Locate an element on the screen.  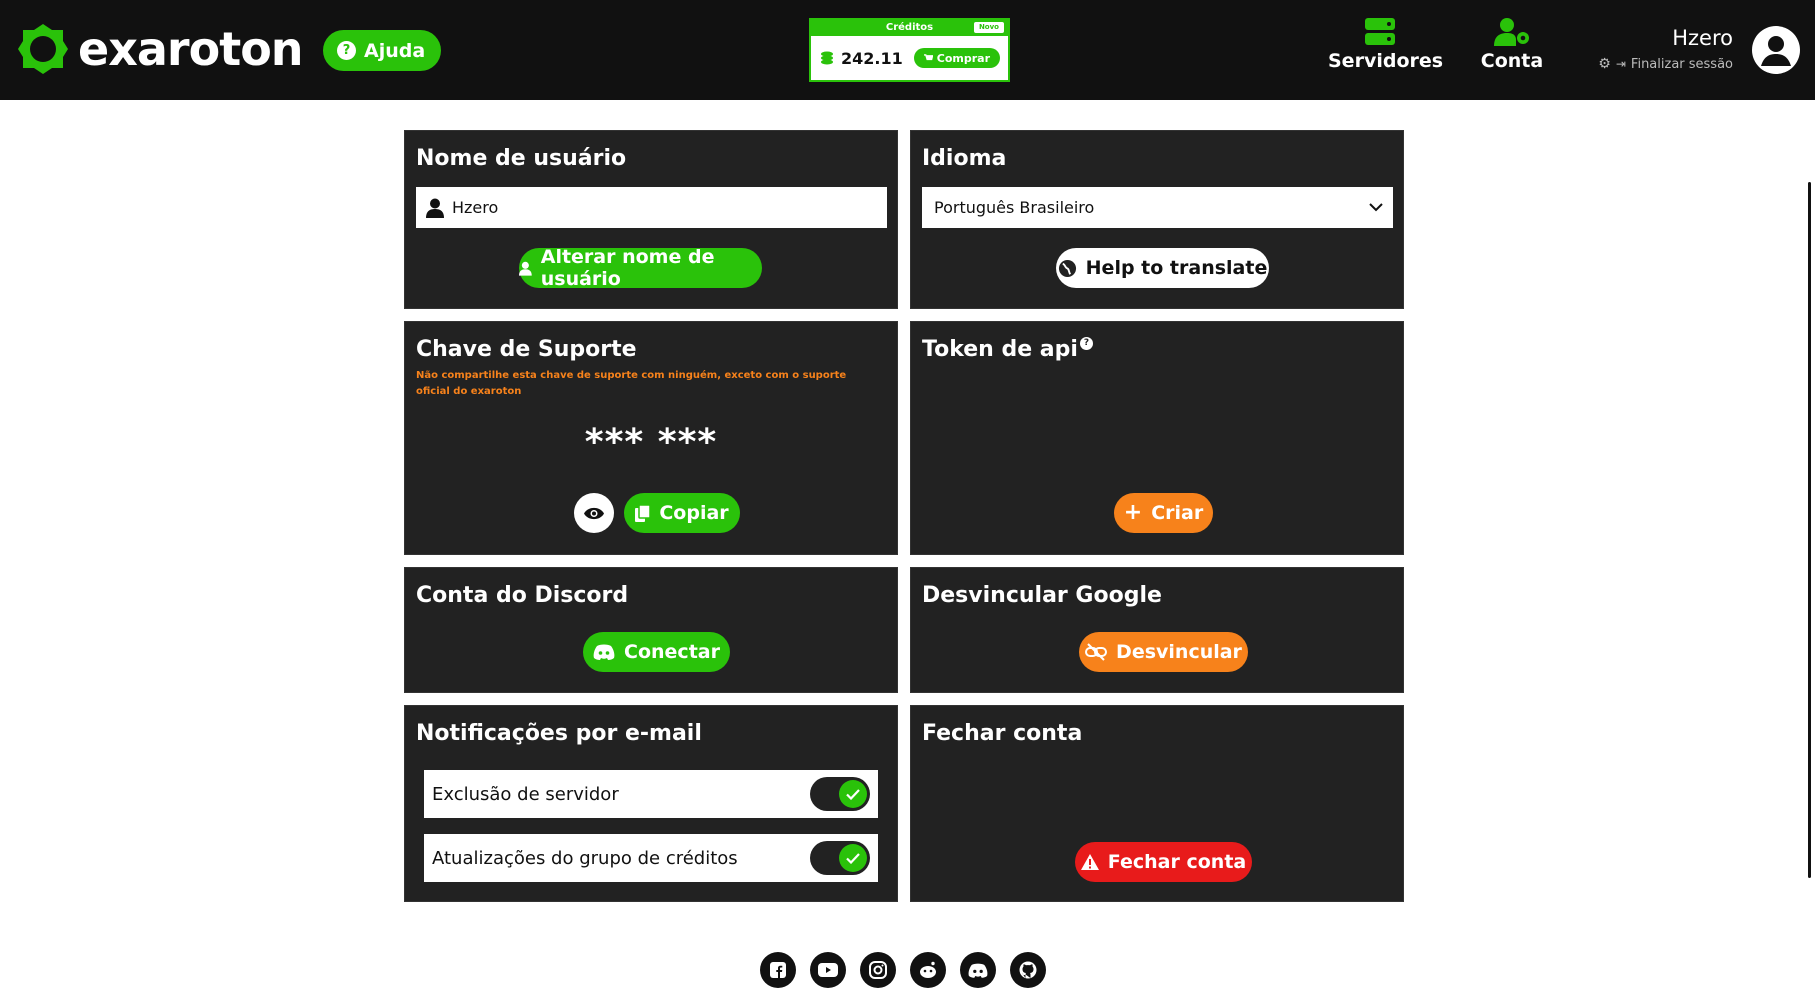
copy-icon is located at coordinates (643, 513).